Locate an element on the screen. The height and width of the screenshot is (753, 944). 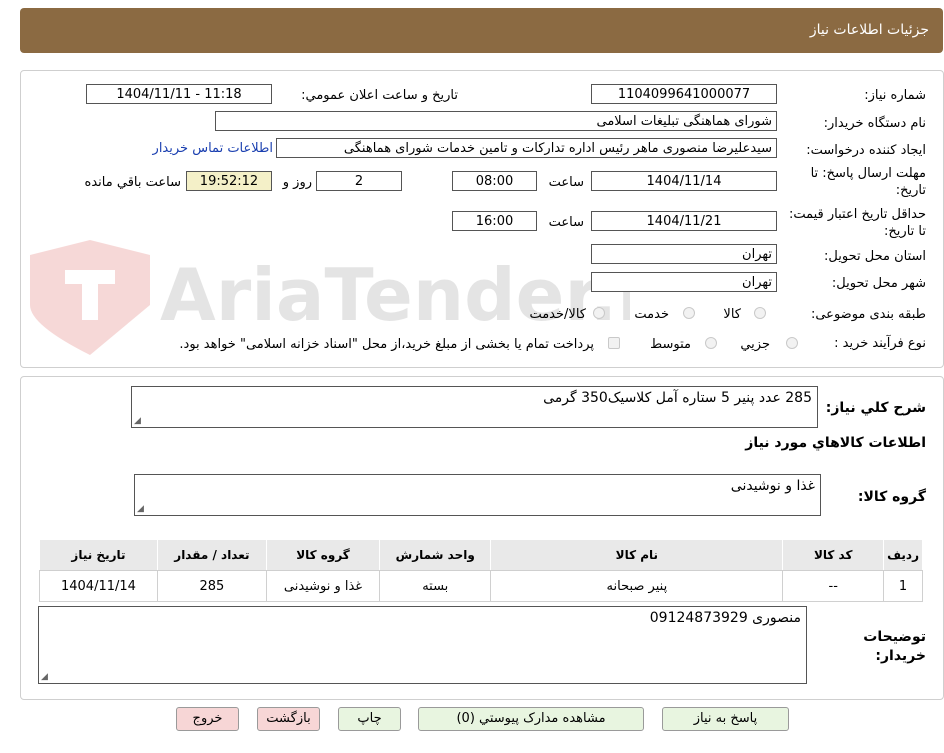
category-service-radio is located at coordinates (689, 313).